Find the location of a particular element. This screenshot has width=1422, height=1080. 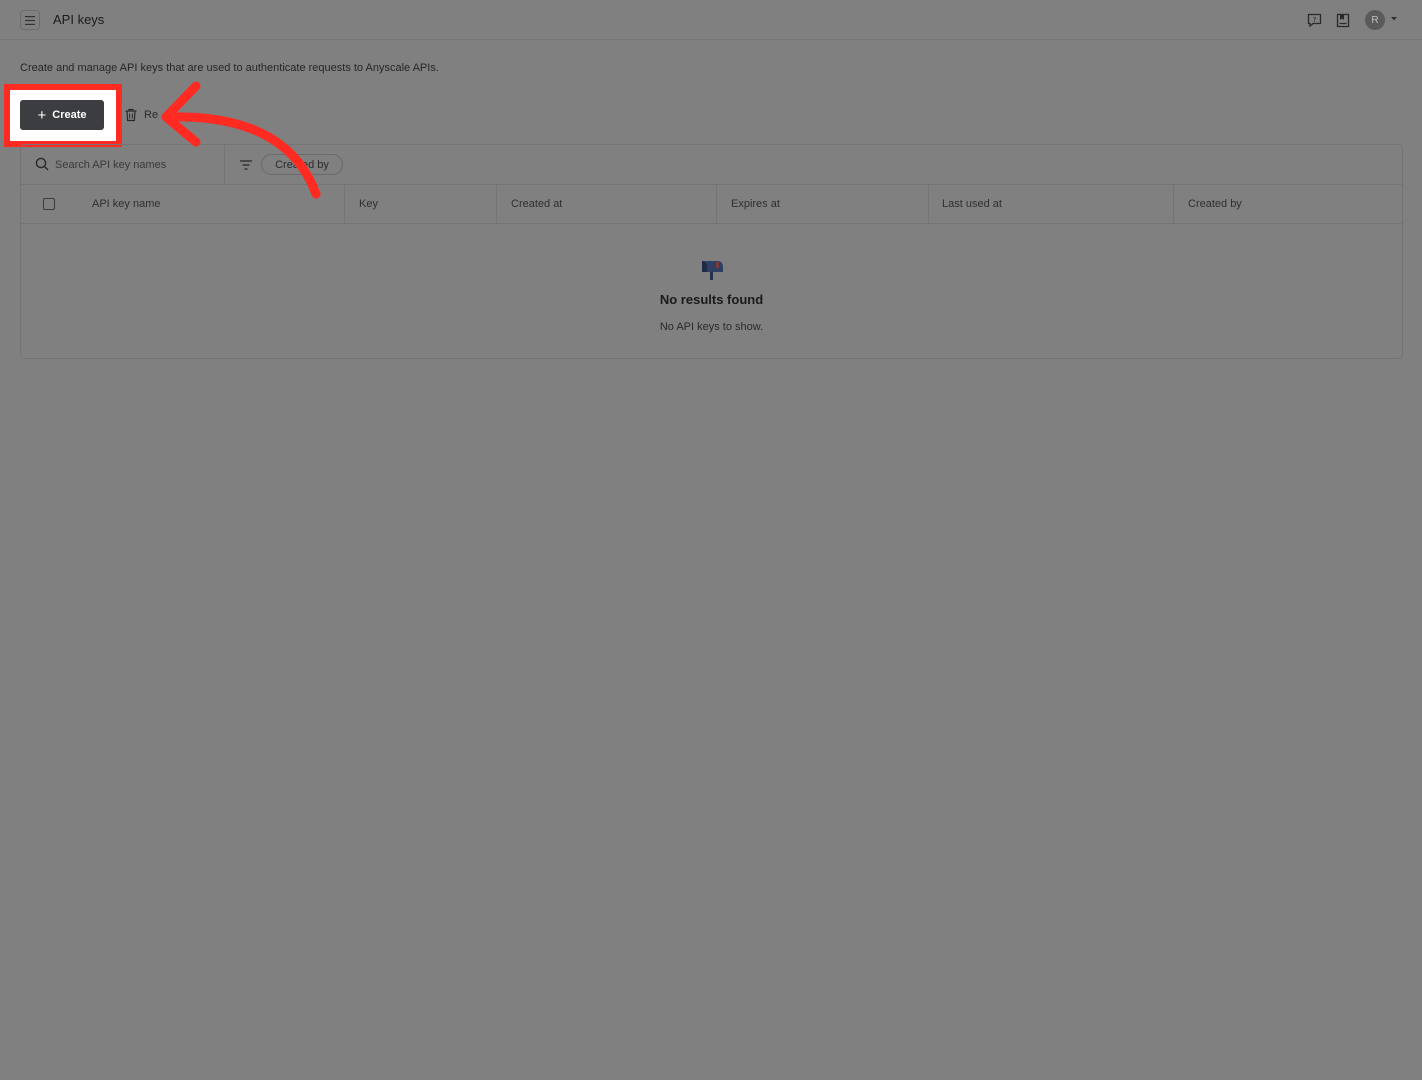

avatar-initial: R is located at coordinates (1375, 20).